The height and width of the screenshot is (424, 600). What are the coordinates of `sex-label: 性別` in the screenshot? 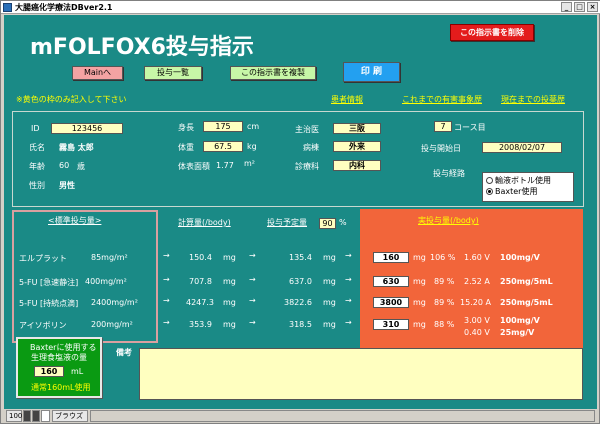 It's located at (37, 185).